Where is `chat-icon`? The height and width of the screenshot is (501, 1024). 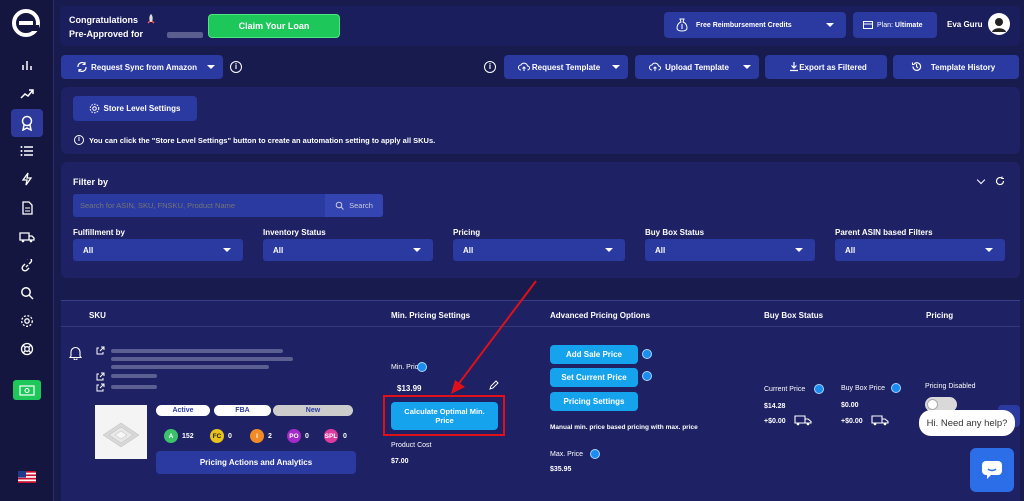 chat-icon is located at coordinates (992, 470).